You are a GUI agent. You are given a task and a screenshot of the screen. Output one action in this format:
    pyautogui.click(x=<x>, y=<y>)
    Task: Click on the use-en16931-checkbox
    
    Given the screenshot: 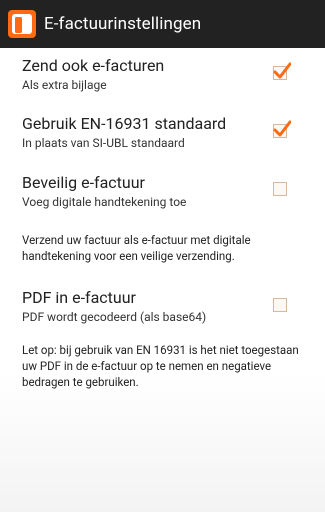 What is the action you would take?
    pyautogui.click(x=282, y=129)
    